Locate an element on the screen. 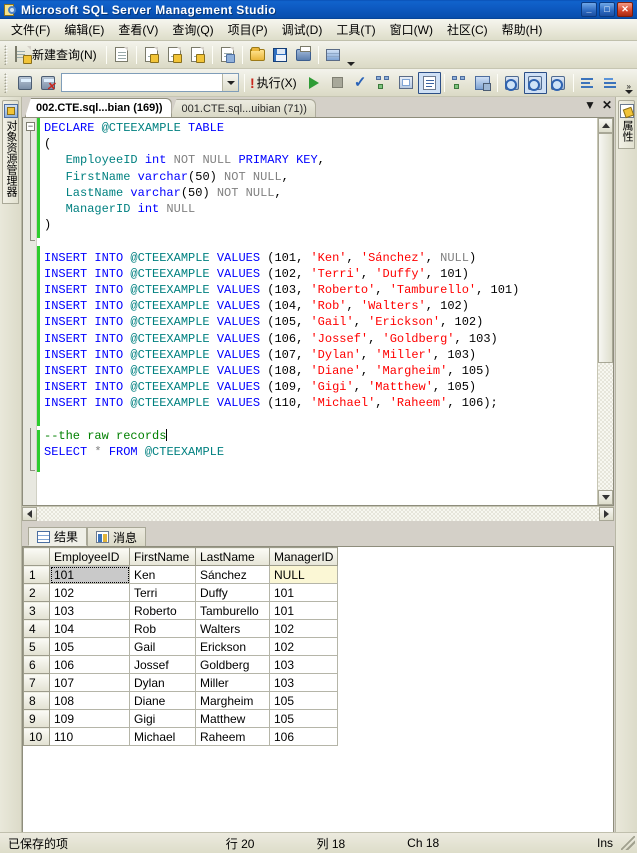  row-header: 1 is located at coordinates (36, 574).